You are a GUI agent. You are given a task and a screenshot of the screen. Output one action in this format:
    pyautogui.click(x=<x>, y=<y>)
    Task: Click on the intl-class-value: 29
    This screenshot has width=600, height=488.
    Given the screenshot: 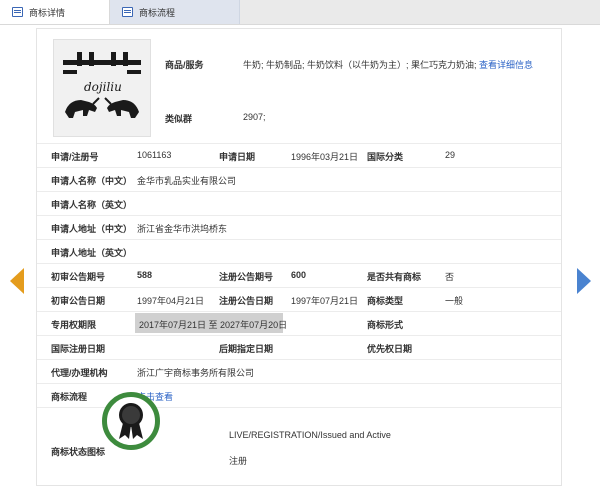 What is the action you would take?
    pyautogui.click(x=450, y=155)
    